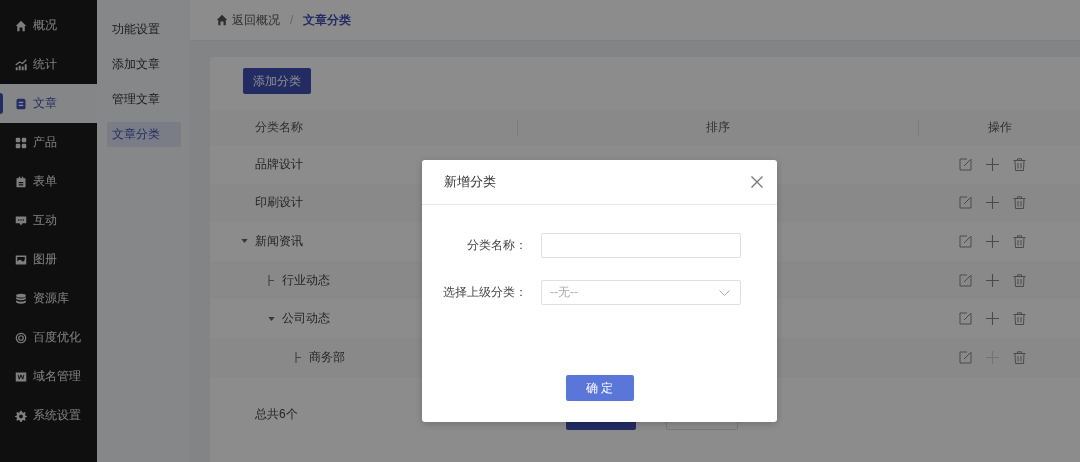 This screenshot has width=1080, height=462. What do you see at coordinates (999, 127) in the screenshot?
I see `column-header: 操作` at bounding box center [999, 127].